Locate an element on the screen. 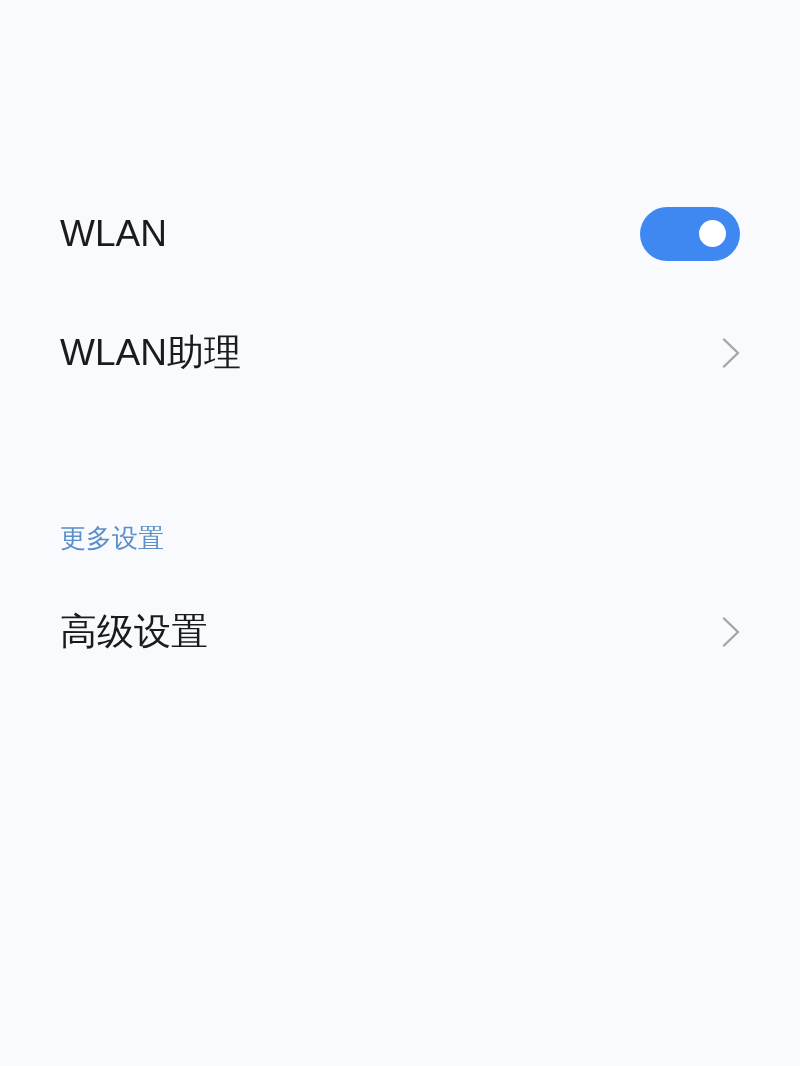  toggle-switch is located at coordinates (690, 233).